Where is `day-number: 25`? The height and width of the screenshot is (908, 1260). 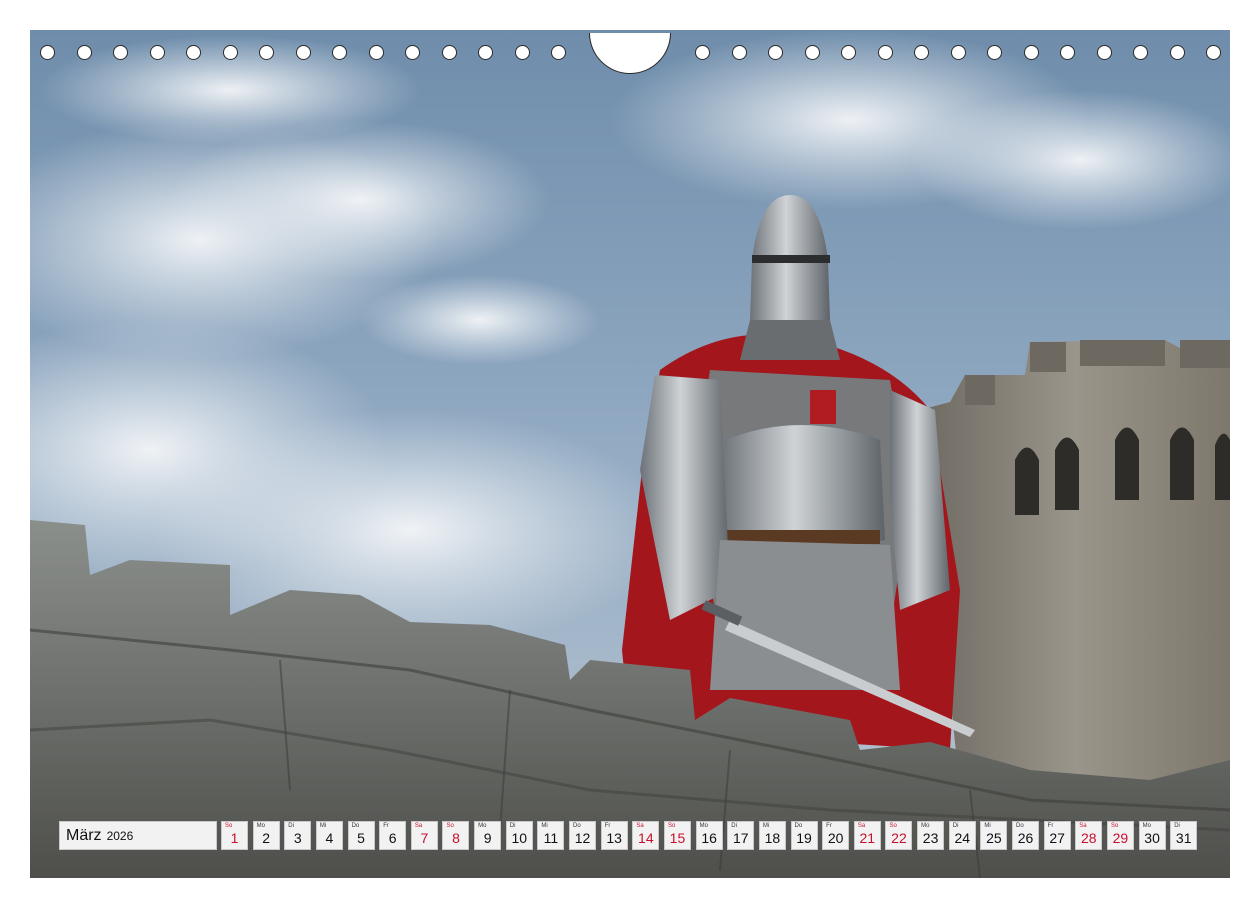
day-number: 25 is located at coordinates (994, 838).